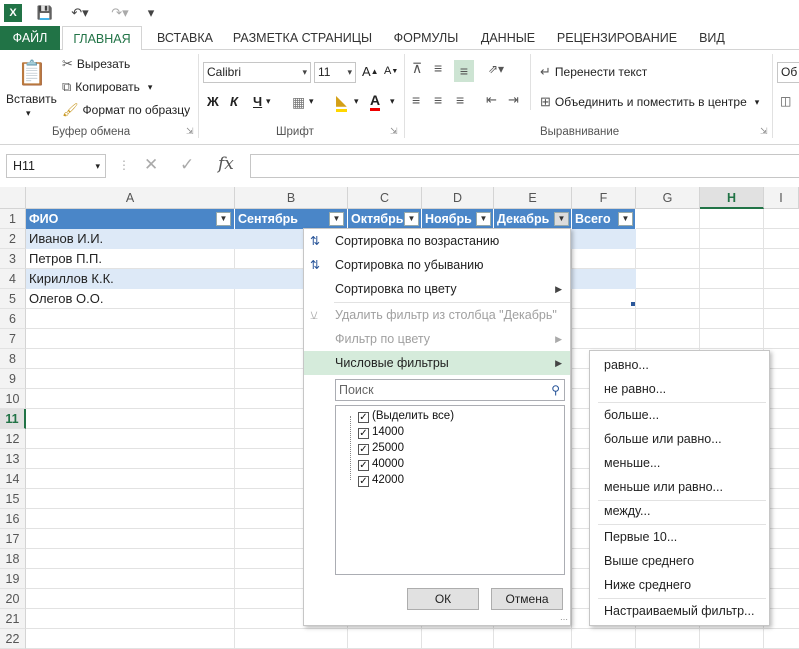 This screenshot has width=799, height=649. Describe the element at coordinates (460, 100) in the screenshot. I see `align-right-icon: ≡` at that location.